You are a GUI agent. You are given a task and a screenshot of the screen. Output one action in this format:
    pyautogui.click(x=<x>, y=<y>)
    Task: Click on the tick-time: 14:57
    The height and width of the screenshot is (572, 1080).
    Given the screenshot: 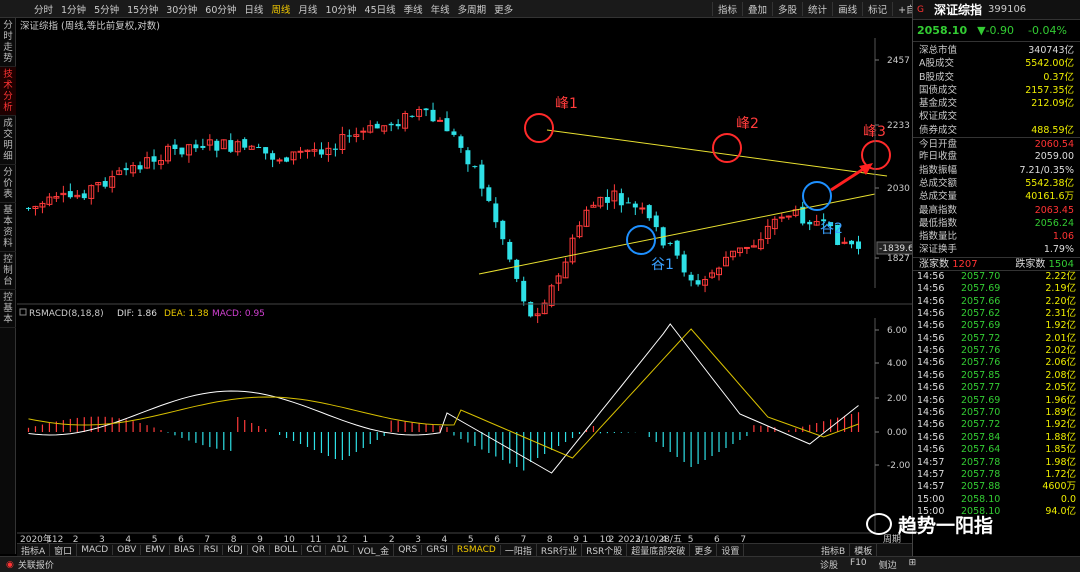 What is the action you would take?
    pyautogui.click(x=931, y=462)
    